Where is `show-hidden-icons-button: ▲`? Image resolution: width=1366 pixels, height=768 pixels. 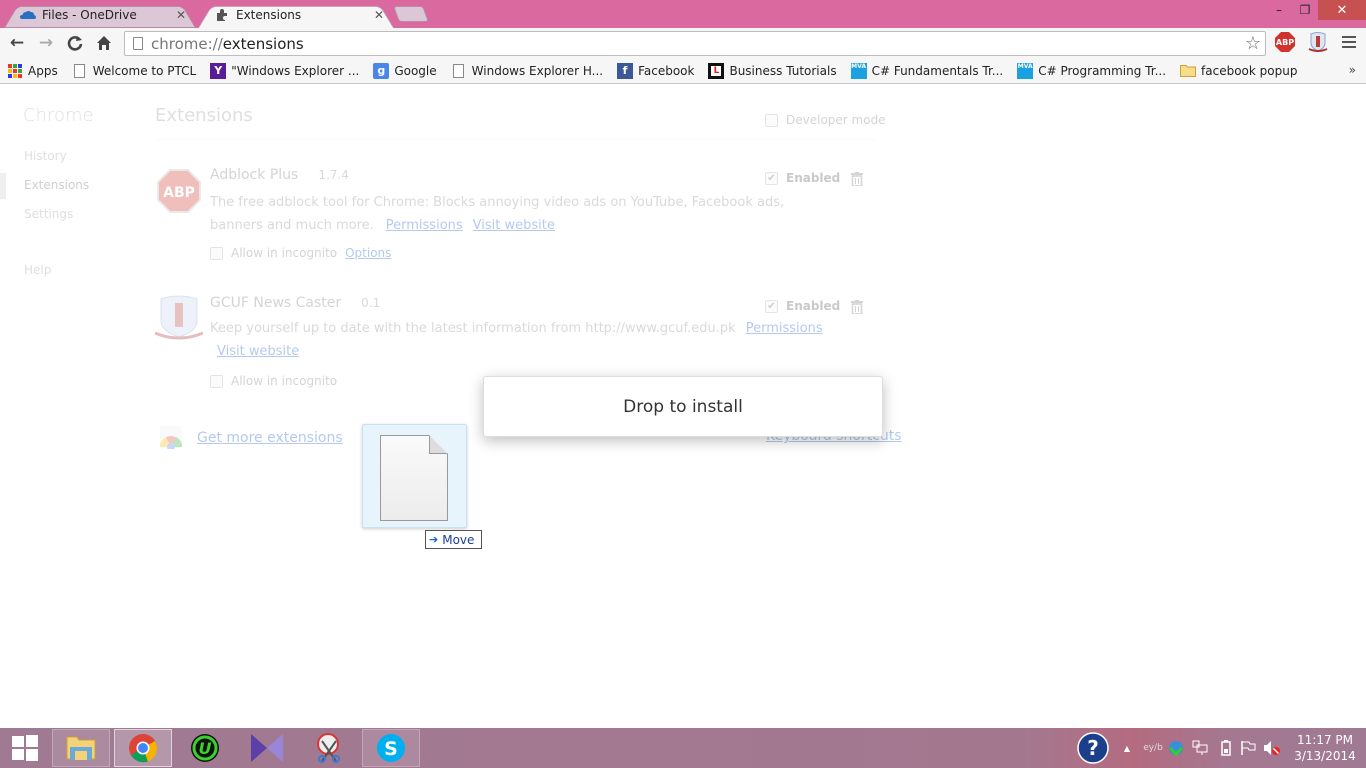
show-hidden-icons-button: ▲ is located at coordinates (1127, 748).